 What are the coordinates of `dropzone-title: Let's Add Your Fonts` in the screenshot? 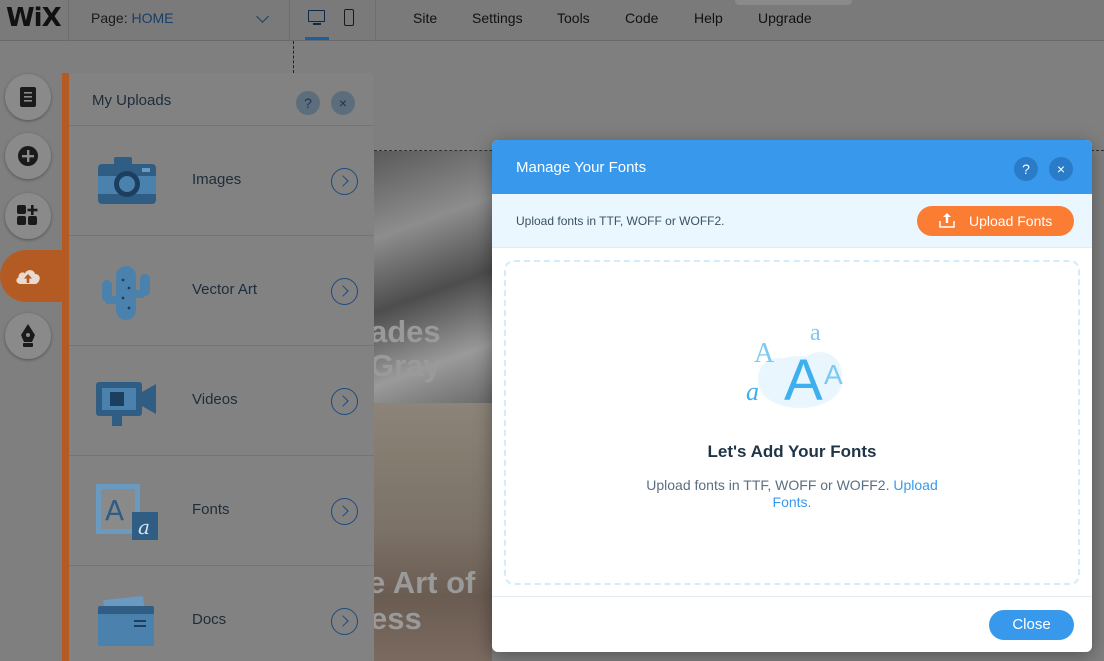 It's located at (792, 451).